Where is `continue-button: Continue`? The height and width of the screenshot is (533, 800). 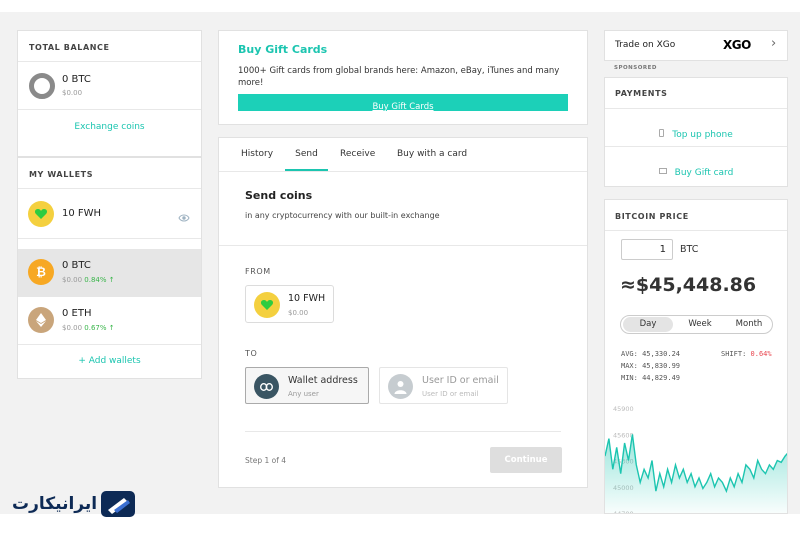 continue-button: Continue is located at coordinates (526, 460).